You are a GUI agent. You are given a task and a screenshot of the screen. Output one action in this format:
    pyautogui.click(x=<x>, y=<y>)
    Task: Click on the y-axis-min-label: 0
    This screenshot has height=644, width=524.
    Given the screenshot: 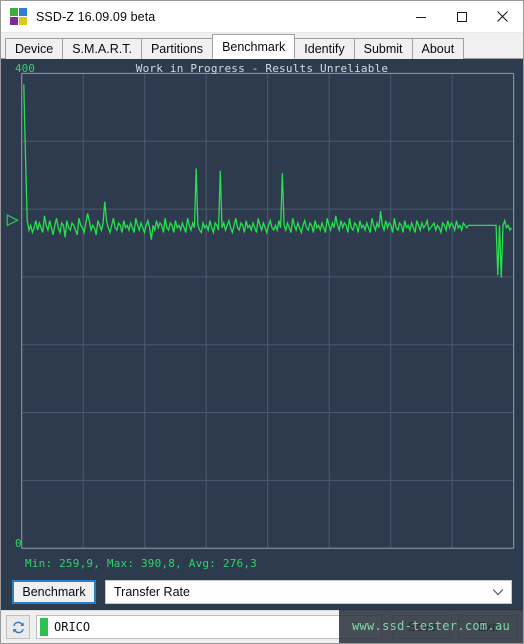 What is the action you would take?
    pyautogui.click(x=18, y=543)
    